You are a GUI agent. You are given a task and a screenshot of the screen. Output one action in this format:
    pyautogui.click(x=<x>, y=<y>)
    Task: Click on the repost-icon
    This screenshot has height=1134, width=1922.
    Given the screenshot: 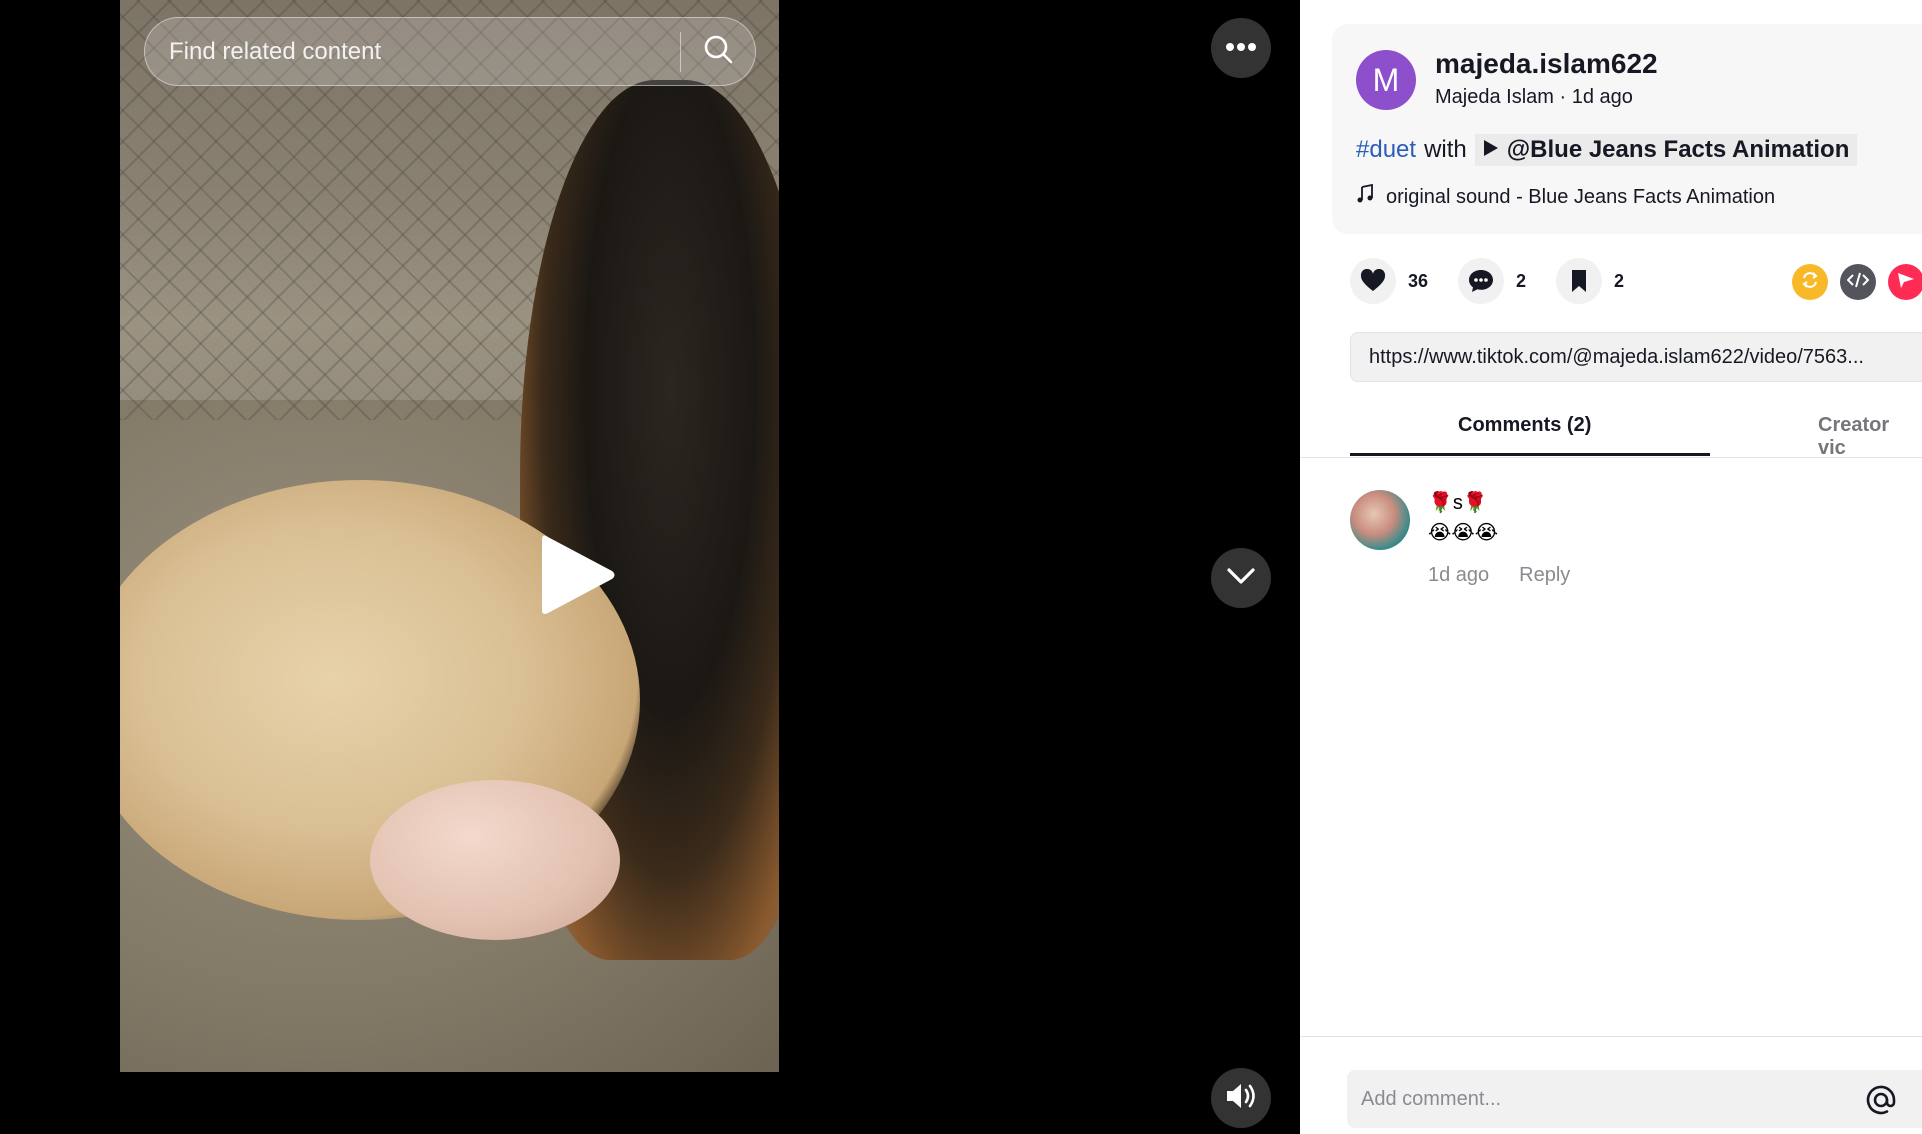 What is the action you would take?
    pyautogui.click(x=1810, y=282)
    